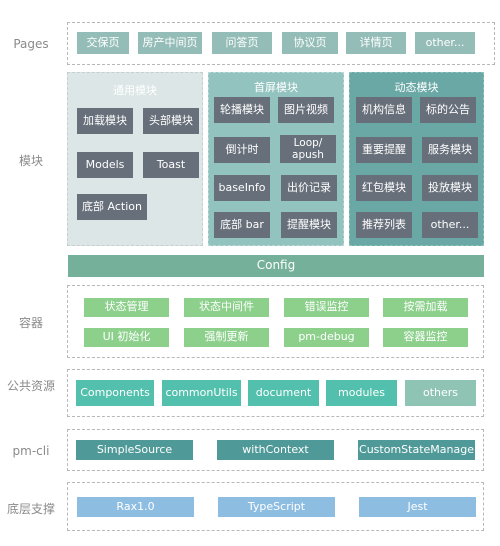 This screenshot has width=500, height=546. What do you see at coordinates (112, 207) in the screenshot?
I see `module-bottom-action: 底部 Action` at bounding box center [112, 207].